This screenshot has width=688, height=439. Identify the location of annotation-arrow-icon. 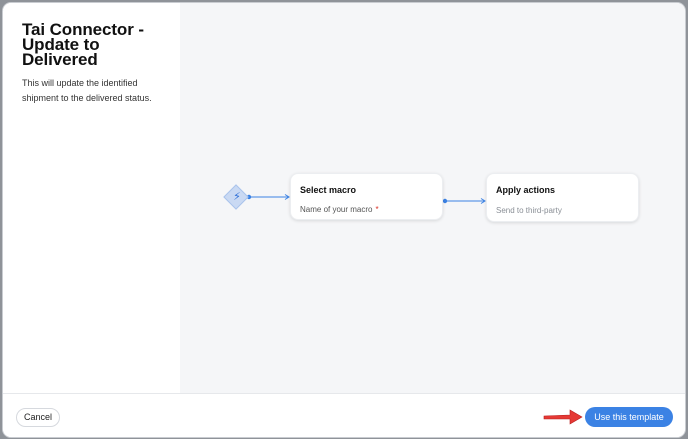
(563, 417).